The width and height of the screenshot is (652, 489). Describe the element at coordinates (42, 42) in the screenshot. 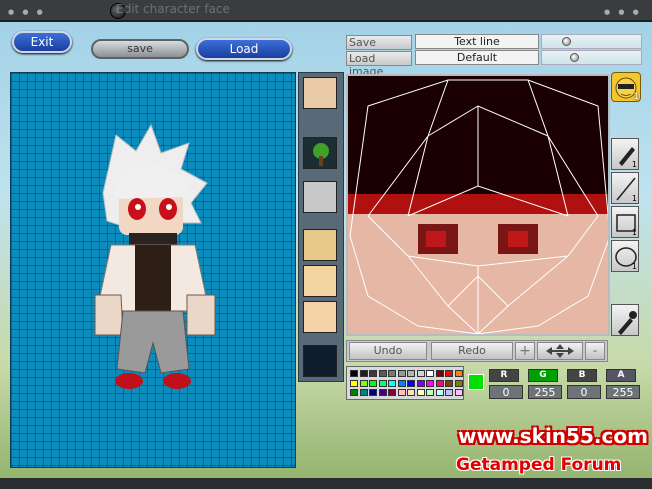

I see `exit-button: Exit` at that location.